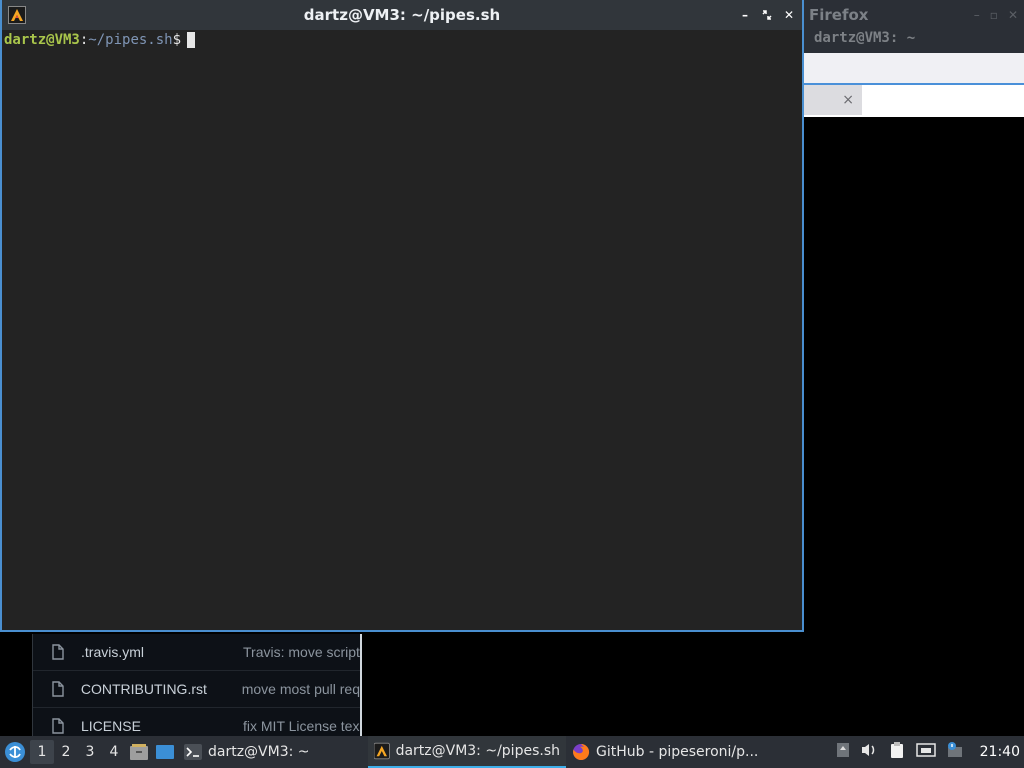 This screenshot has width=1024, height=768. I want to click on text-cursor, so click(191, 40).